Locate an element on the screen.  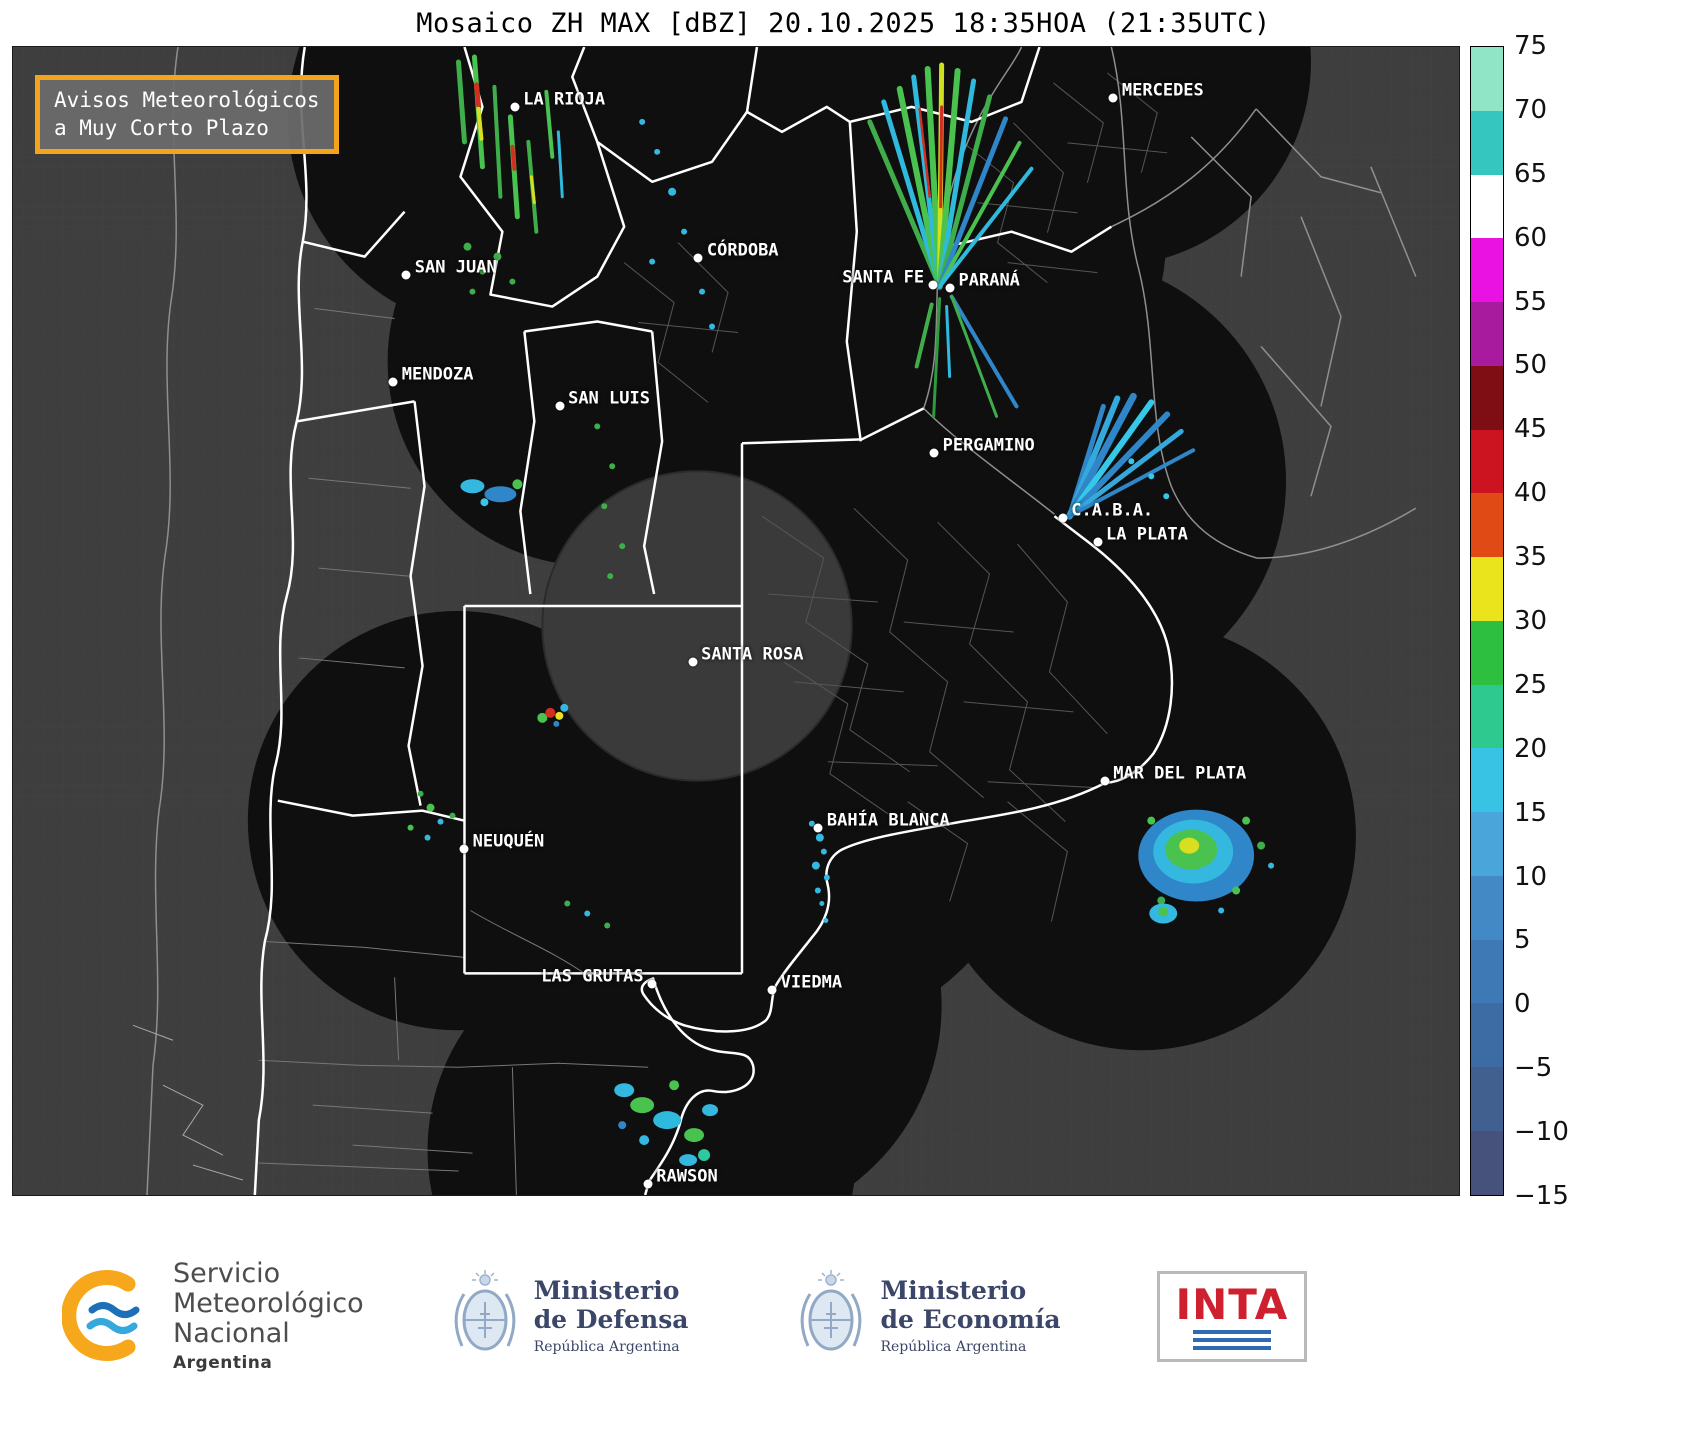
city-marker-la-plata: LA PLATA is located at coordinates (1140, 535).